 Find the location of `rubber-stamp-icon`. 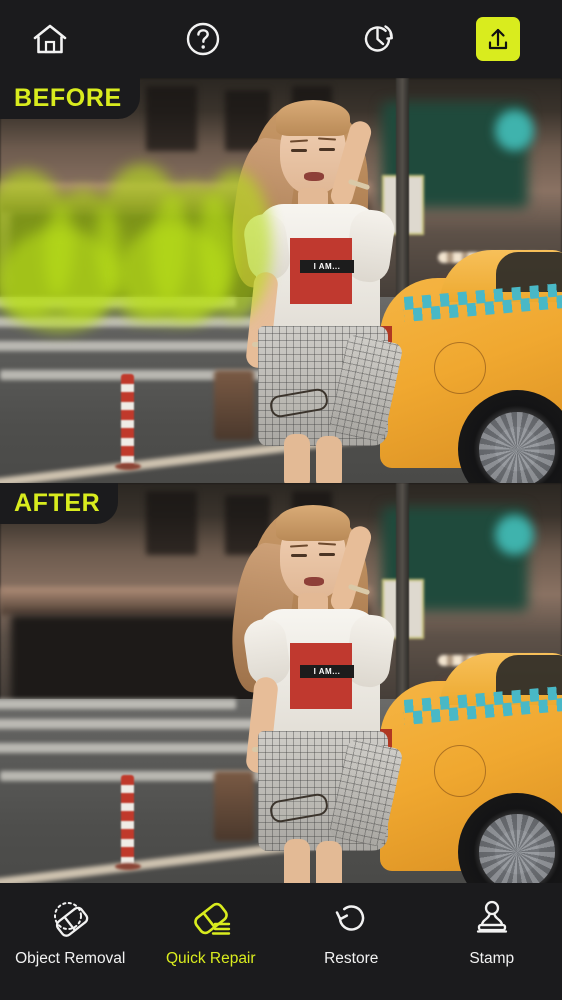

rubber-stamp-icon is located at coordinates (492, 919).